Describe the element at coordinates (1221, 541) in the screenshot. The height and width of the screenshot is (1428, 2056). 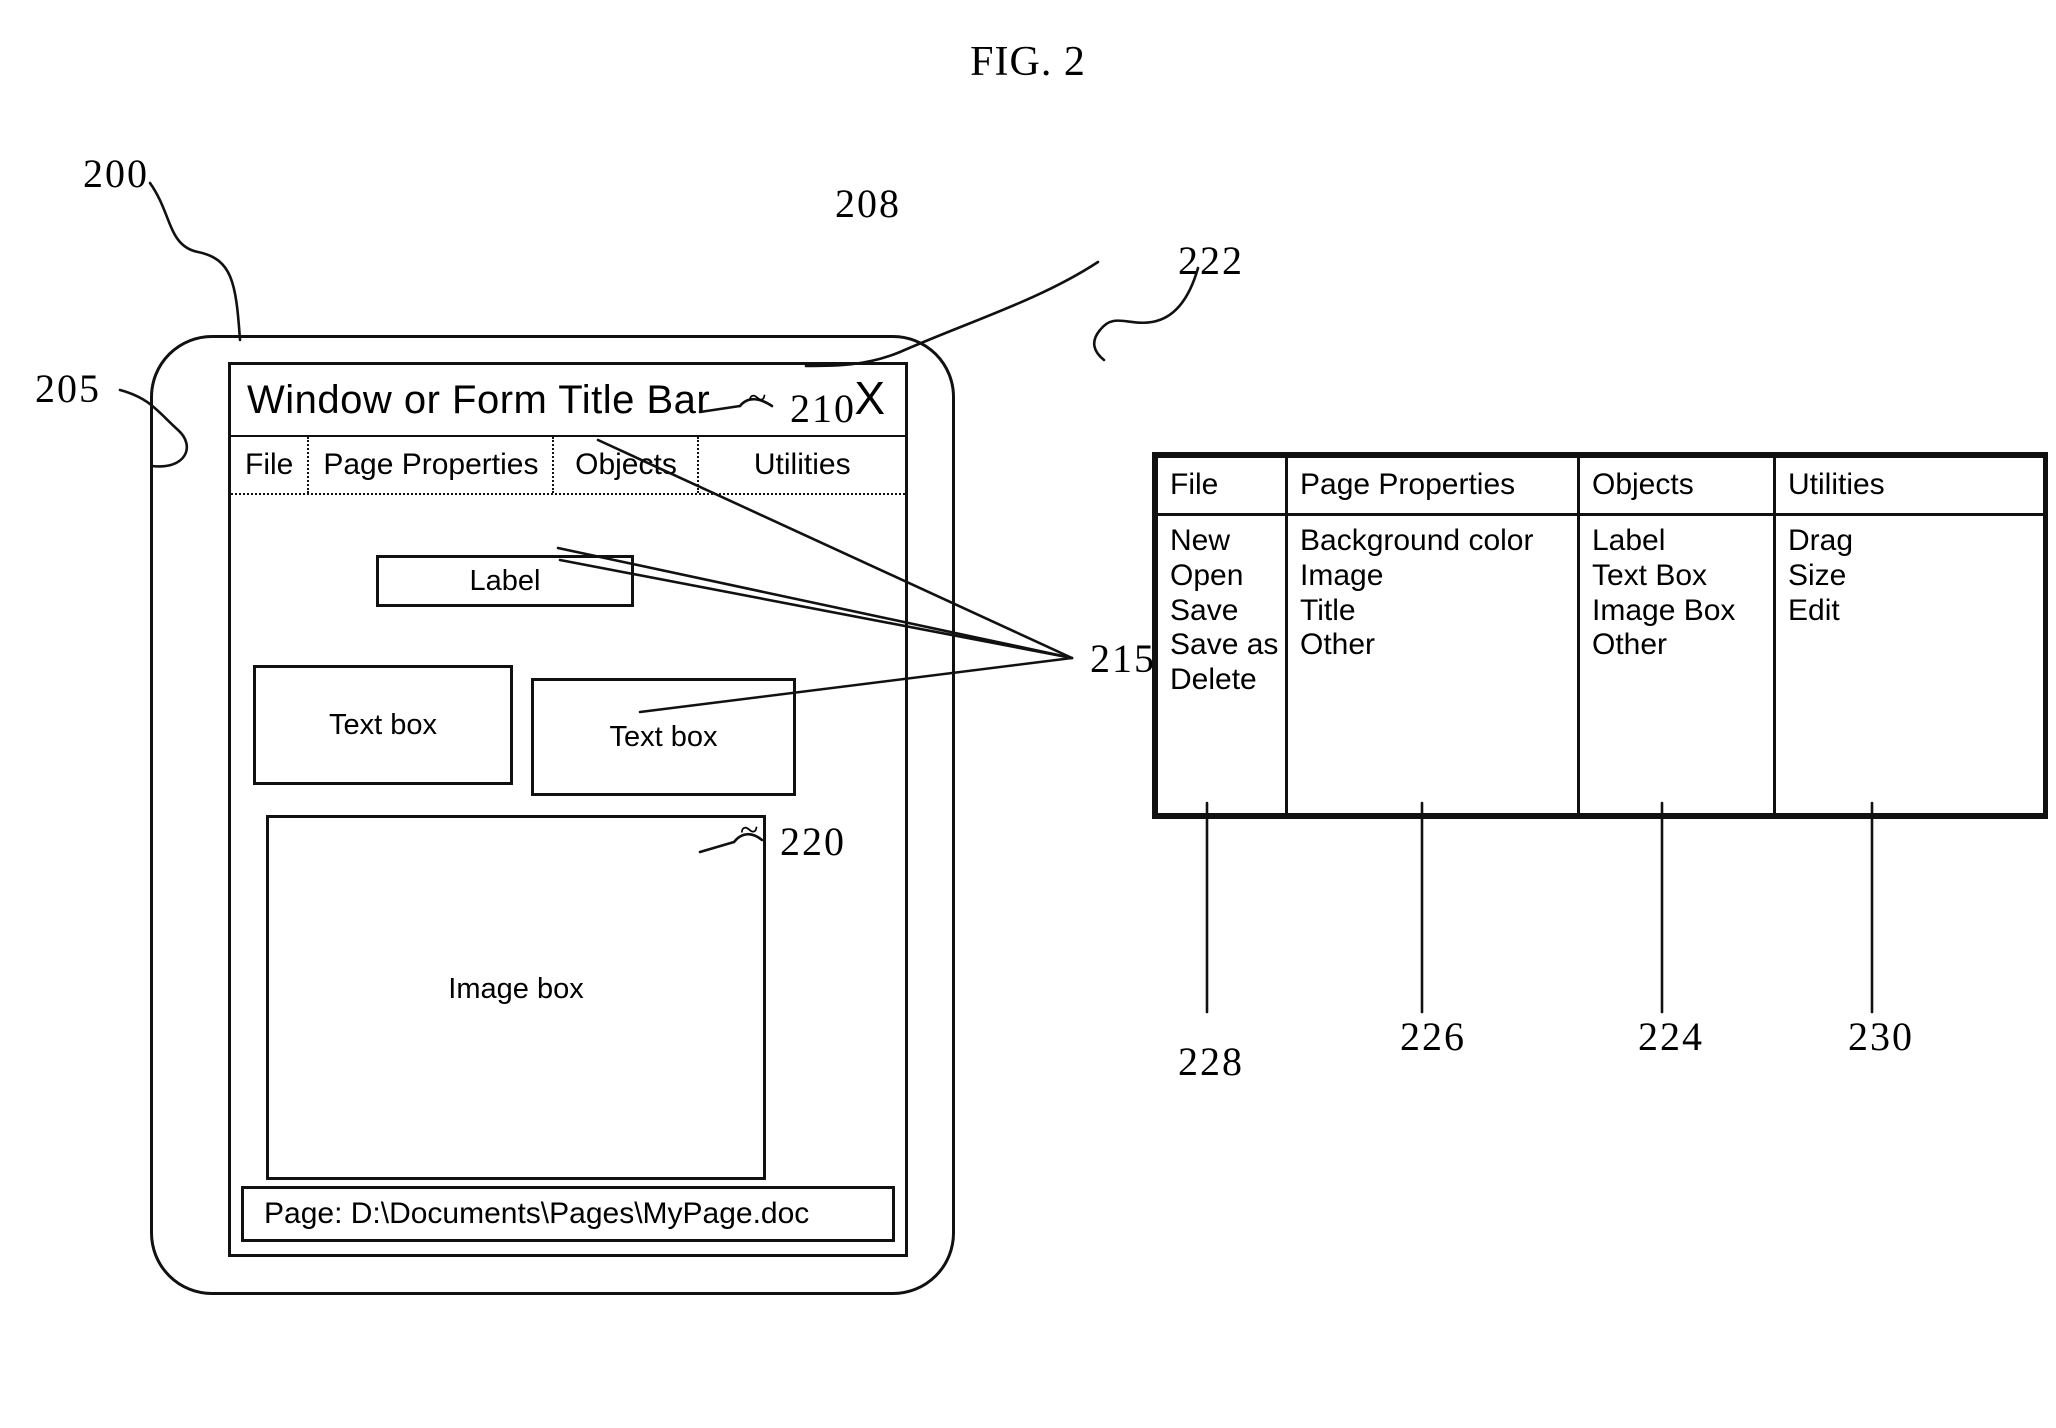
I see `menu-option-new: New` at that location.